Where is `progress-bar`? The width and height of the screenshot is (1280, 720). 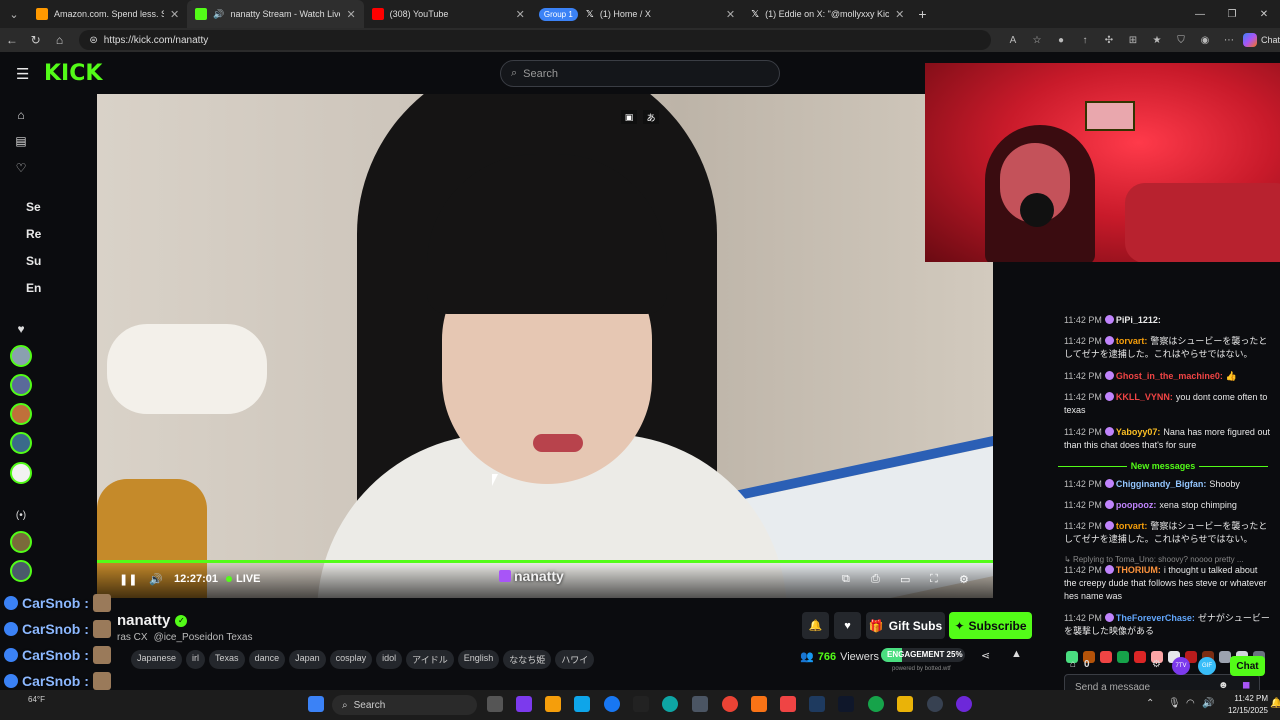
progress-bar is located at coordinates (545, 561).